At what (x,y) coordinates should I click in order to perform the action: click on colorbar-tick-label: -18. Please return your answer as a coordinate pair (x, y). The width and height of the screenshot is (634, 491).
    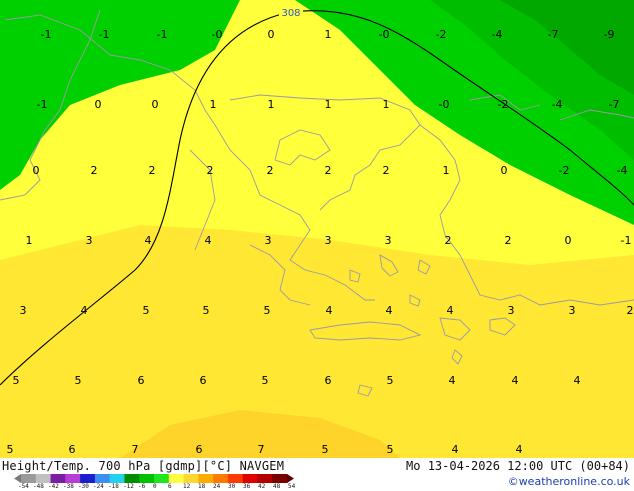
    Looking at the image, I should click on (113, 486).